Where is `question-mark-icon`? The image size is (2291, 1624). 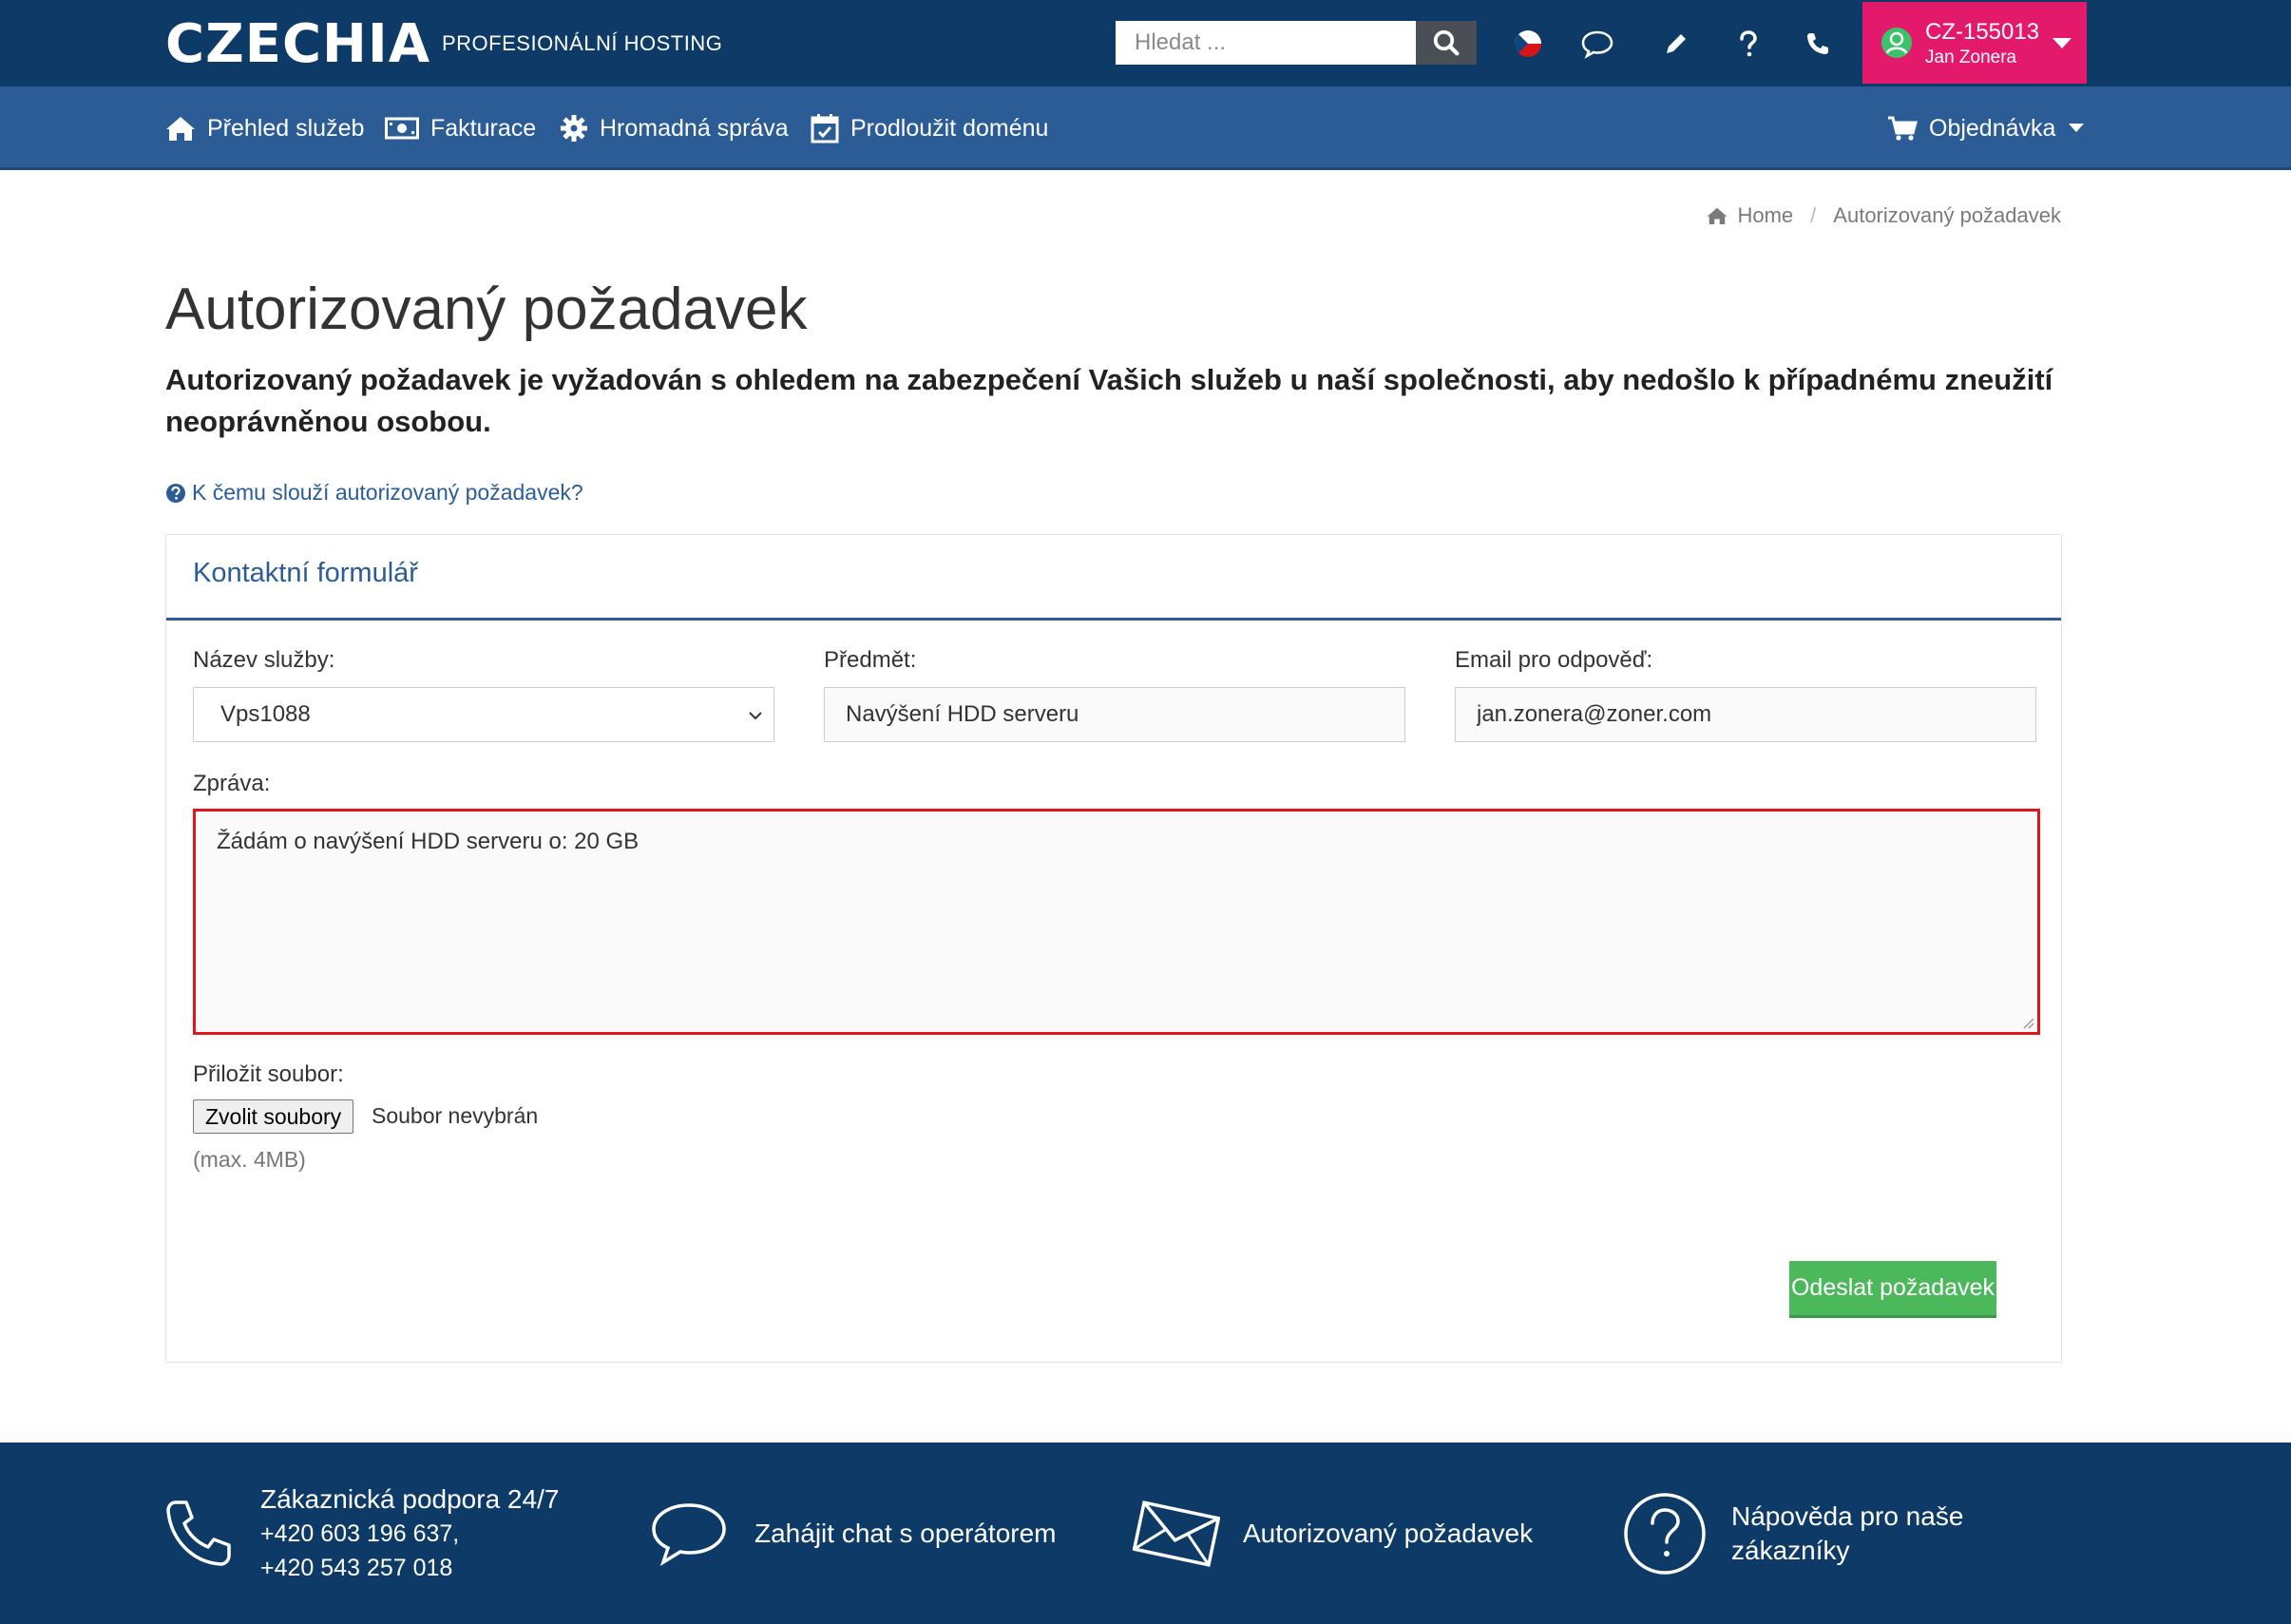 question-mark-icon is located at coordinates (1748, 43).